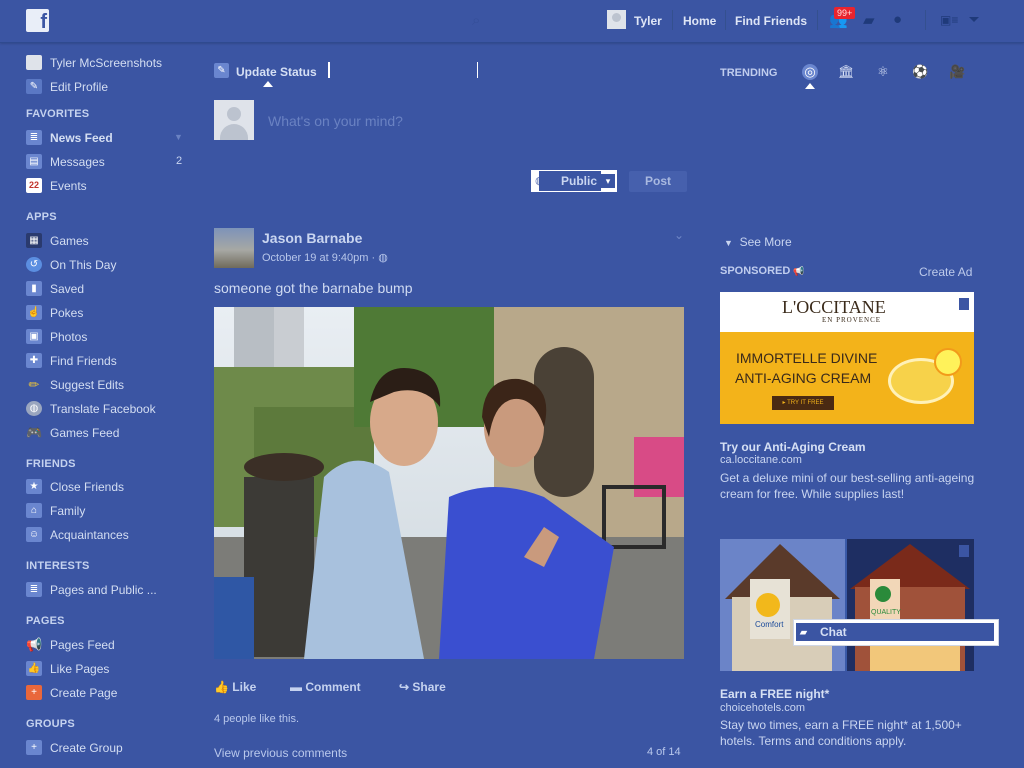 The image size is (1024, 768). I want to click on ad-headline-1: IMMORTELLE DIVINE, so click(807, 358).